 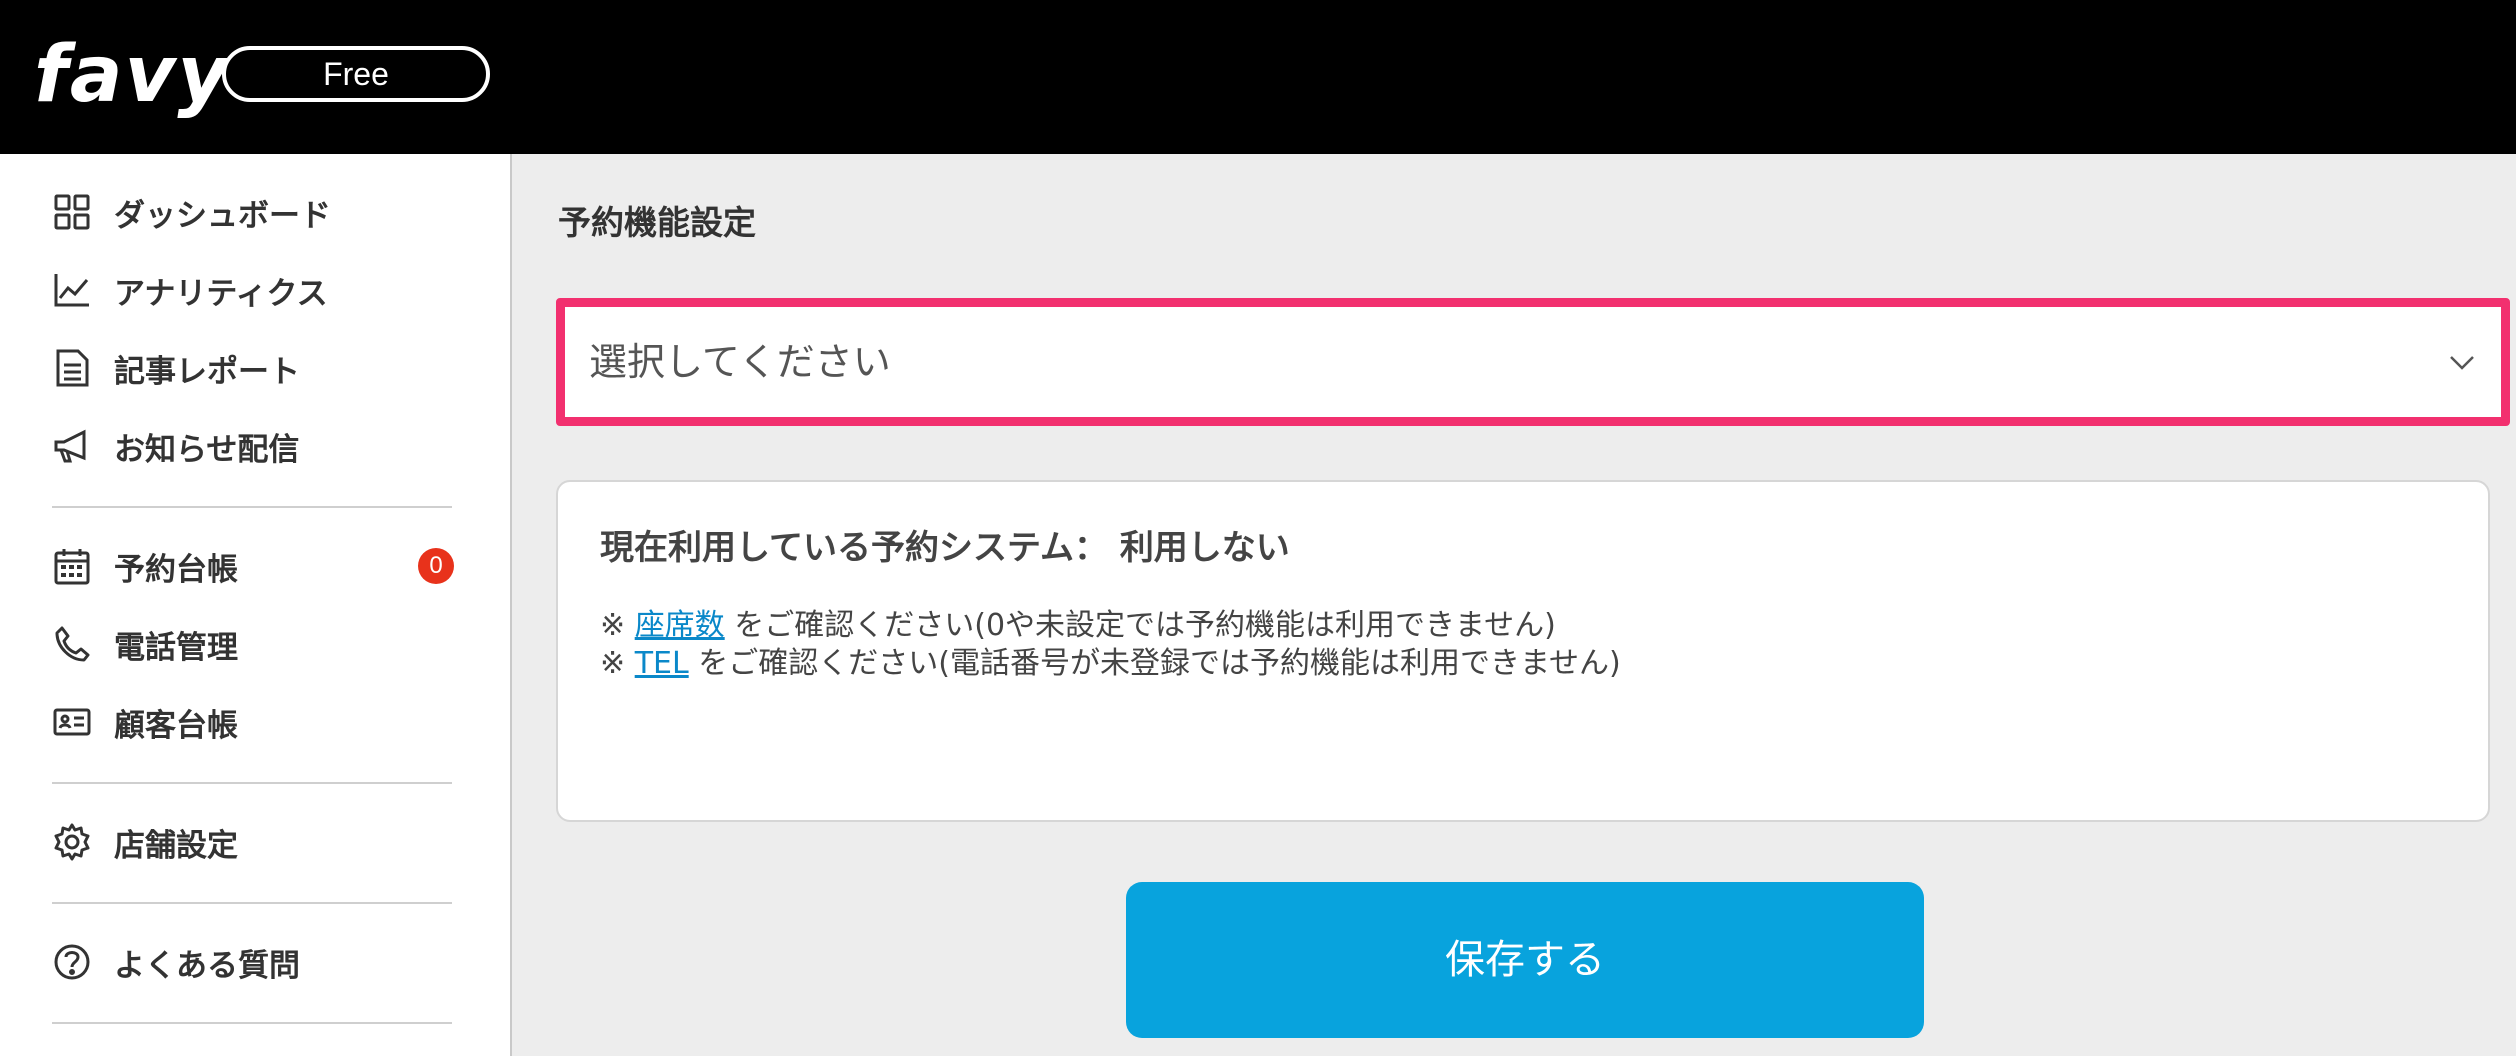 What do you see at coordinates (1204, 548) in the screenshot?
I see `current-system-value: 利用しない` at bounding box center [1204, 548].